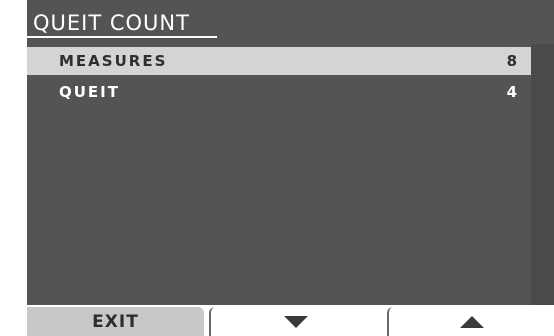 Image resolution: width=554 pixels, height=336 pixels. I want to click on list-item-measures: MEASURES 8, so click(279, 61).